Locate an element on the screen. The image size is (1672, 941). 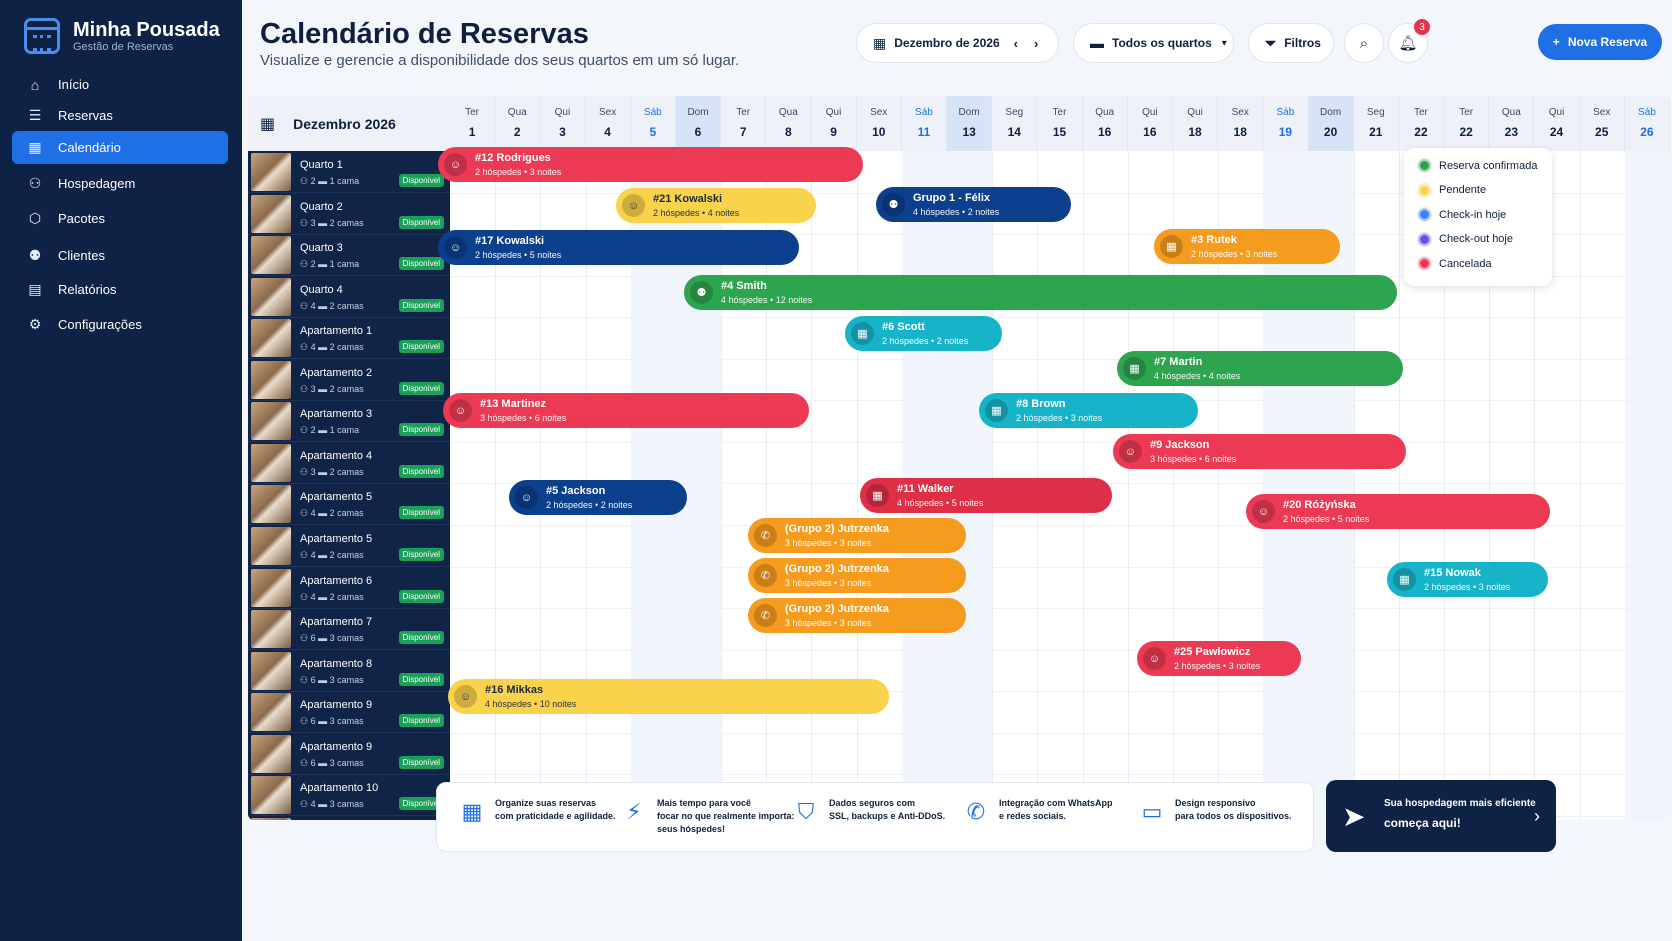
booking-bar: ▦ #11 Walker 4 hóspedes • 5 noites is located at coordinates (986, 495).